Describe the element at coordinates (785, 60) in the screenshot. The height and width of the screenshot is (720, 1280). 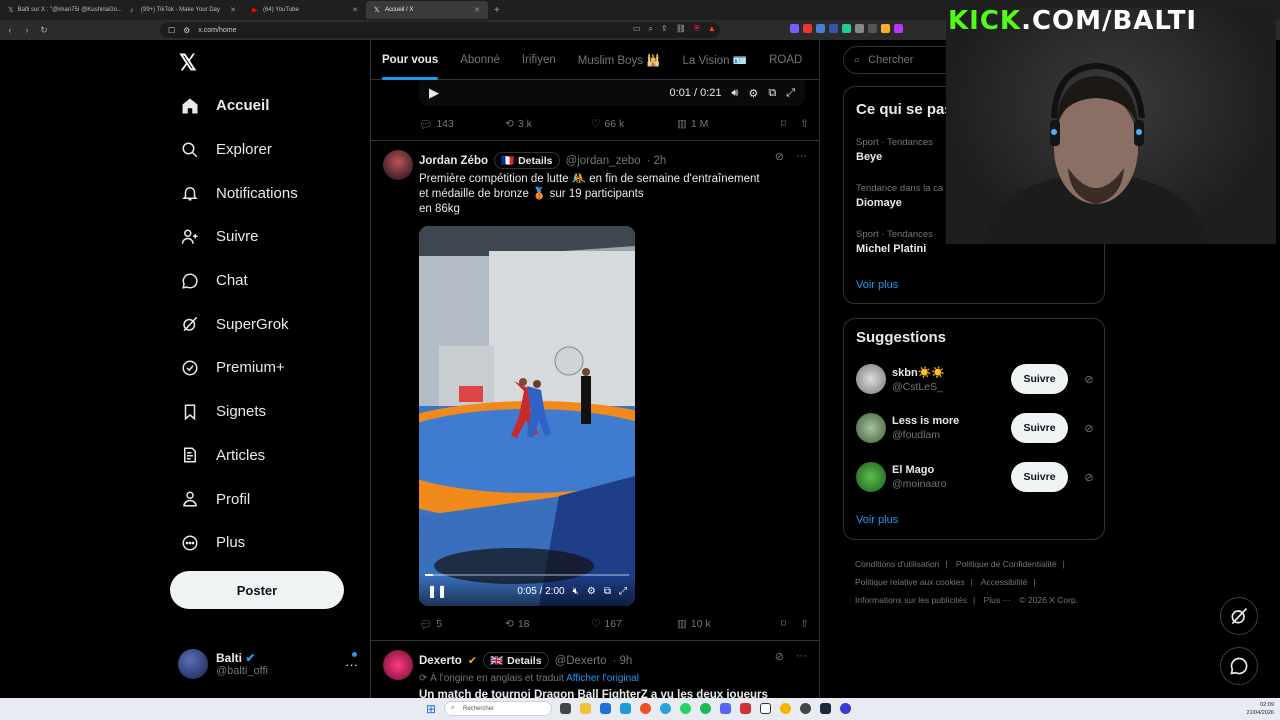
I see `tab-road: ROAD` at that location.